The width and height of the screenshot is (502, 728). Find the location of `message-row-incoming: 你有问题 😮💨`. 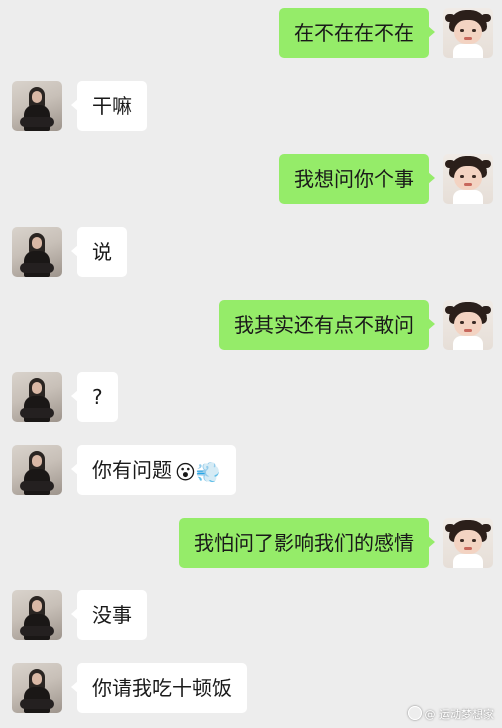

message-row-incoming: 你有问题 😮💨 is located at coordinates (251, 471).